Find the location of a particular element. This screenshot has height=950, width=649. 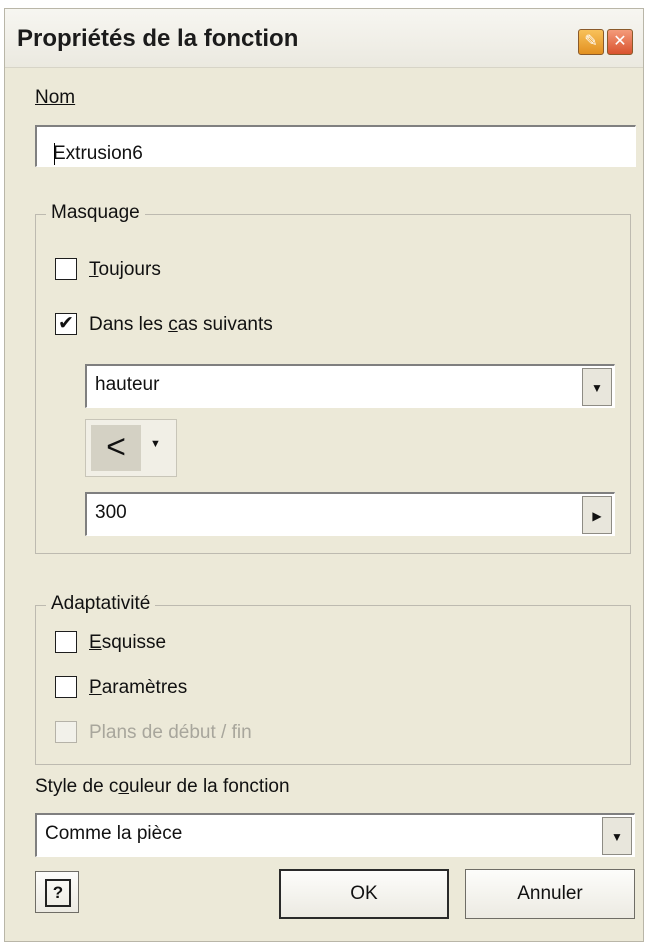

parametres-label: Paramètres is located at coordinates (138, 688).